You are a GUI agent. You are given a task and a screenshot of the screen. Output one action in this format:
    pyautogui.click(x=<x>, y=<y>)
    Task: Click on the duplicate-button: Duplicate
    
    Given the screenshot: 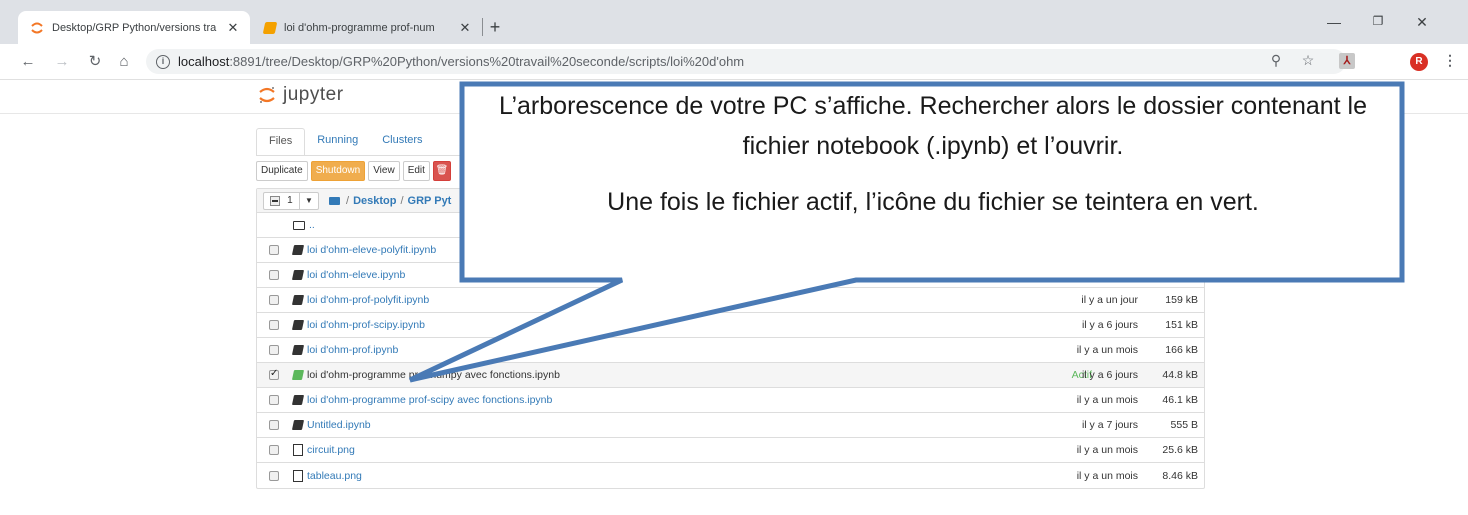 What is the action you would take?
    pyautogui.click(x=282, y=171)
    